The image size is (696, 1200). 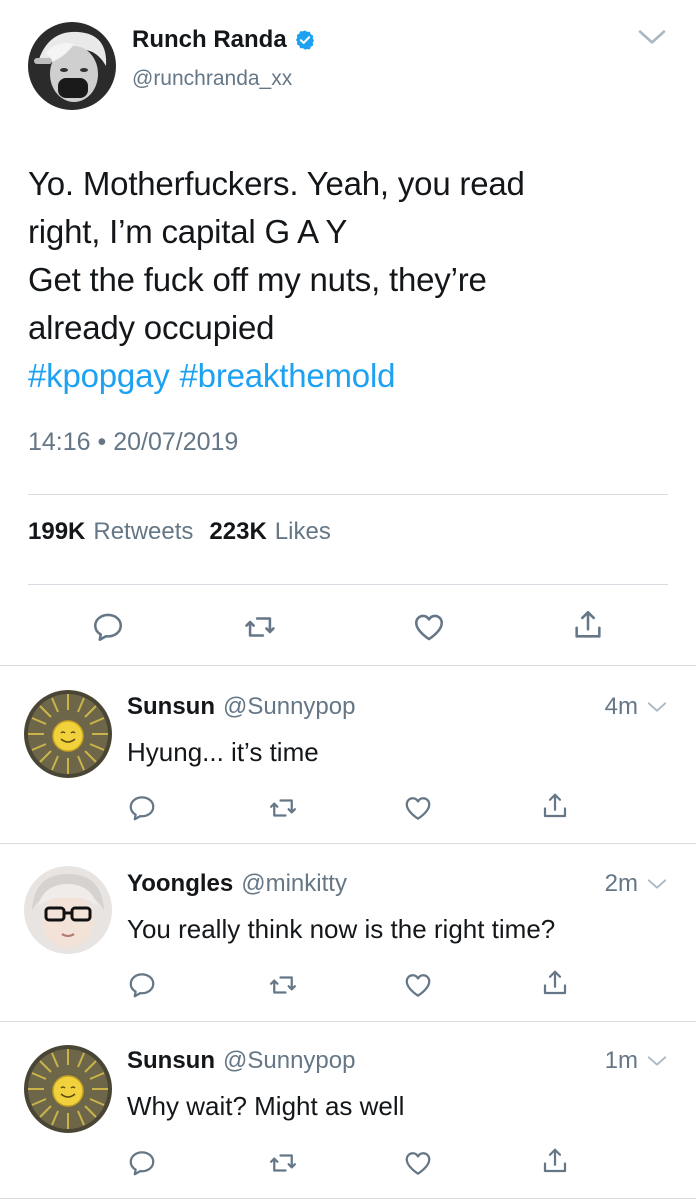 What do you see at coordinates (303, 532) in the screenshot?
I see `likes-label: Likes` at bounding box center [303, 532].